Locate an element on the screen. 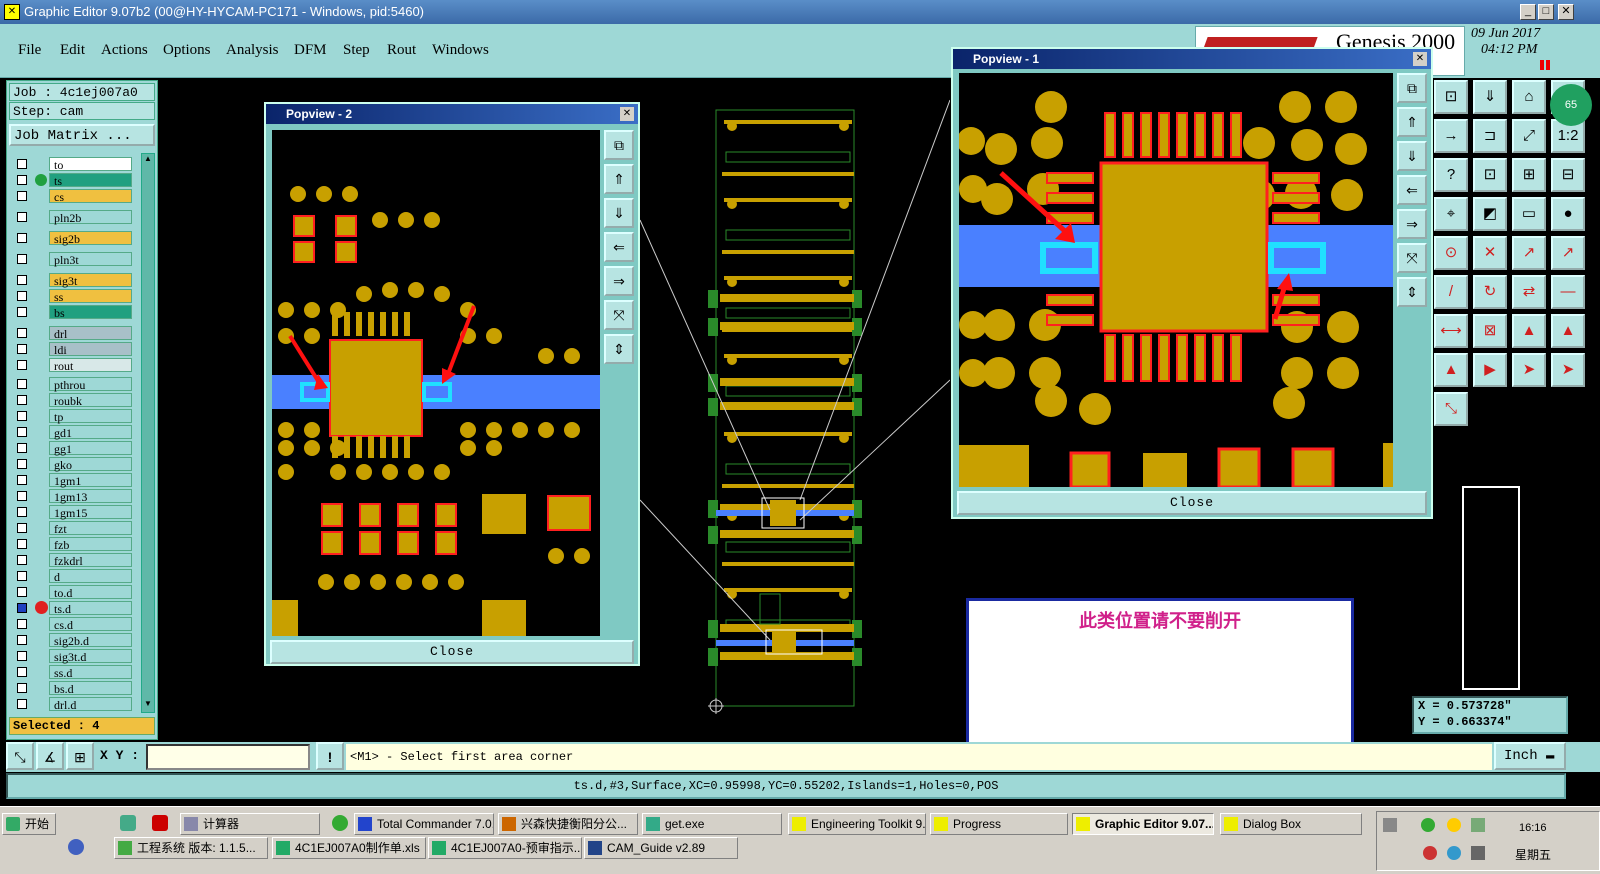 The image size is (1600, 874). box-icon: ⊠ is located at coordinates (1490, 331).